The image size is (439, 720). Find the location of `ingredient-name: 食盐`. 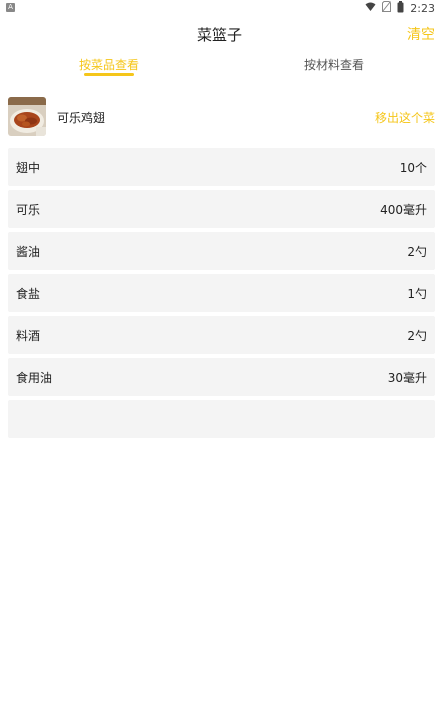

ingredient-name: 食盐 is located at coordinates (28, 294).